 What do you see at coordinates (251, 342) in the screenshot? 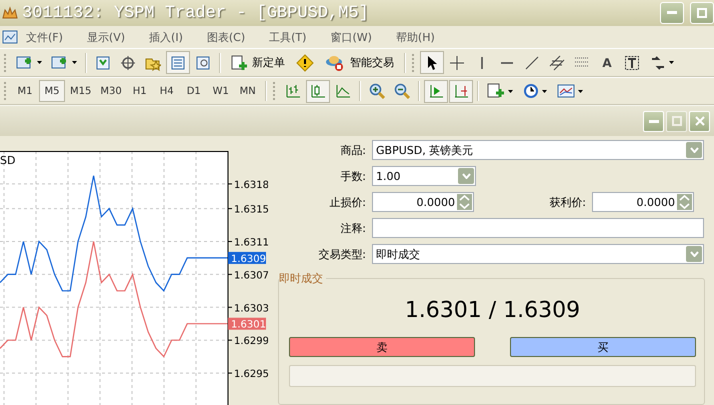
I see `price-axis-label: 1.6299` at bounding box center [251, 342].